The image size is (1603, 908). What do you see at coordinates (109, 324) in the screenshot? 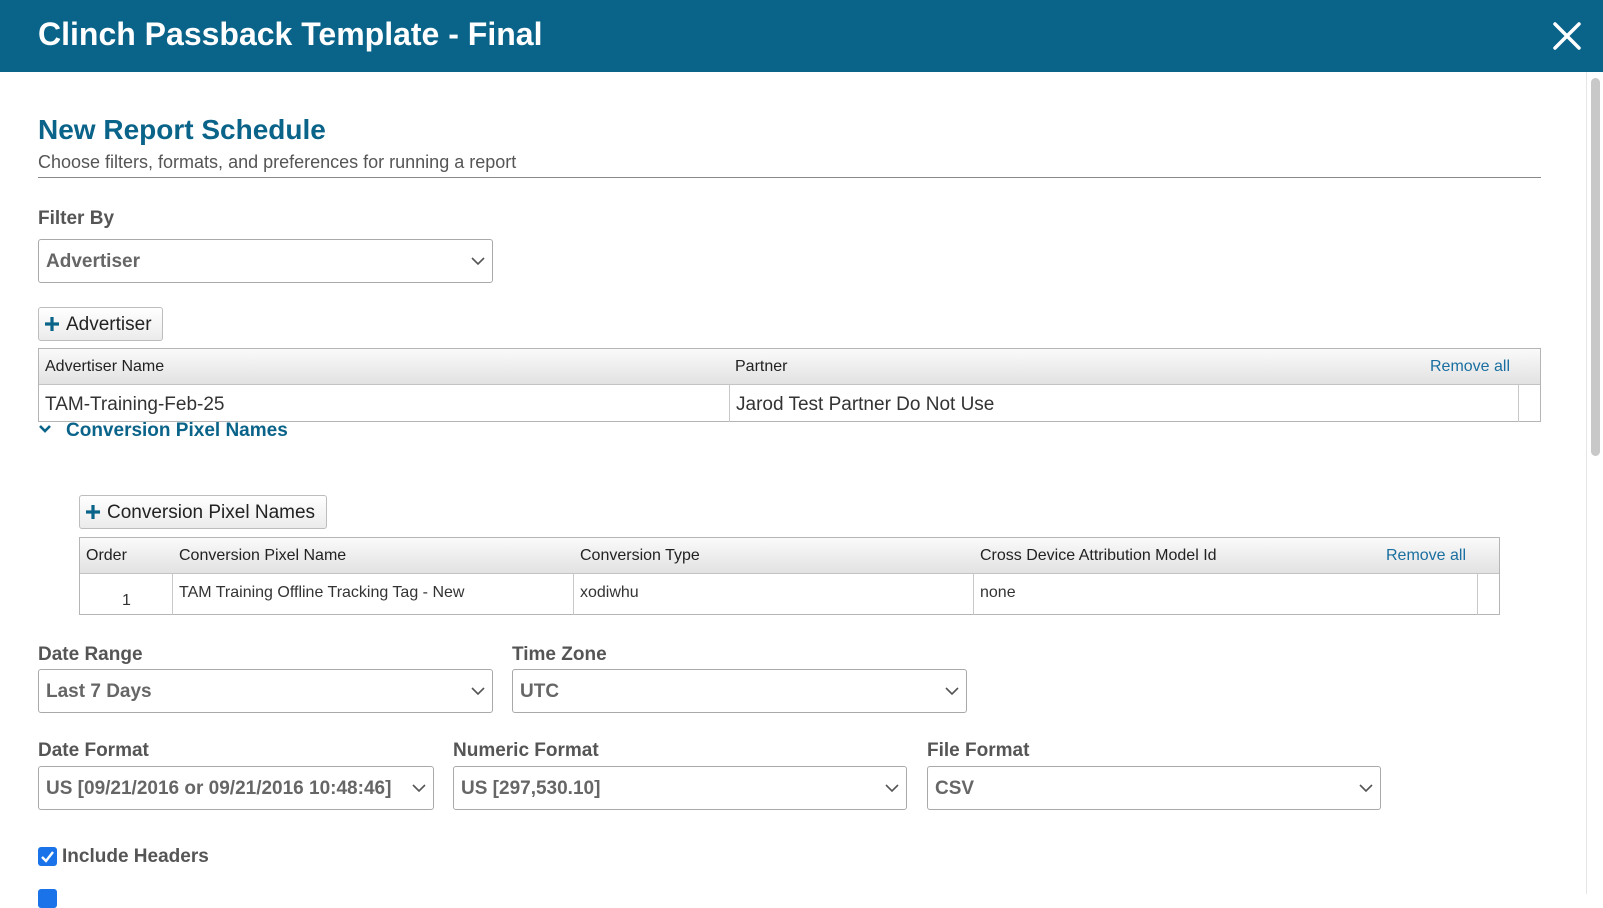
I see `add-advertiser-label: Advertiser` at bounding box center [109, 324].